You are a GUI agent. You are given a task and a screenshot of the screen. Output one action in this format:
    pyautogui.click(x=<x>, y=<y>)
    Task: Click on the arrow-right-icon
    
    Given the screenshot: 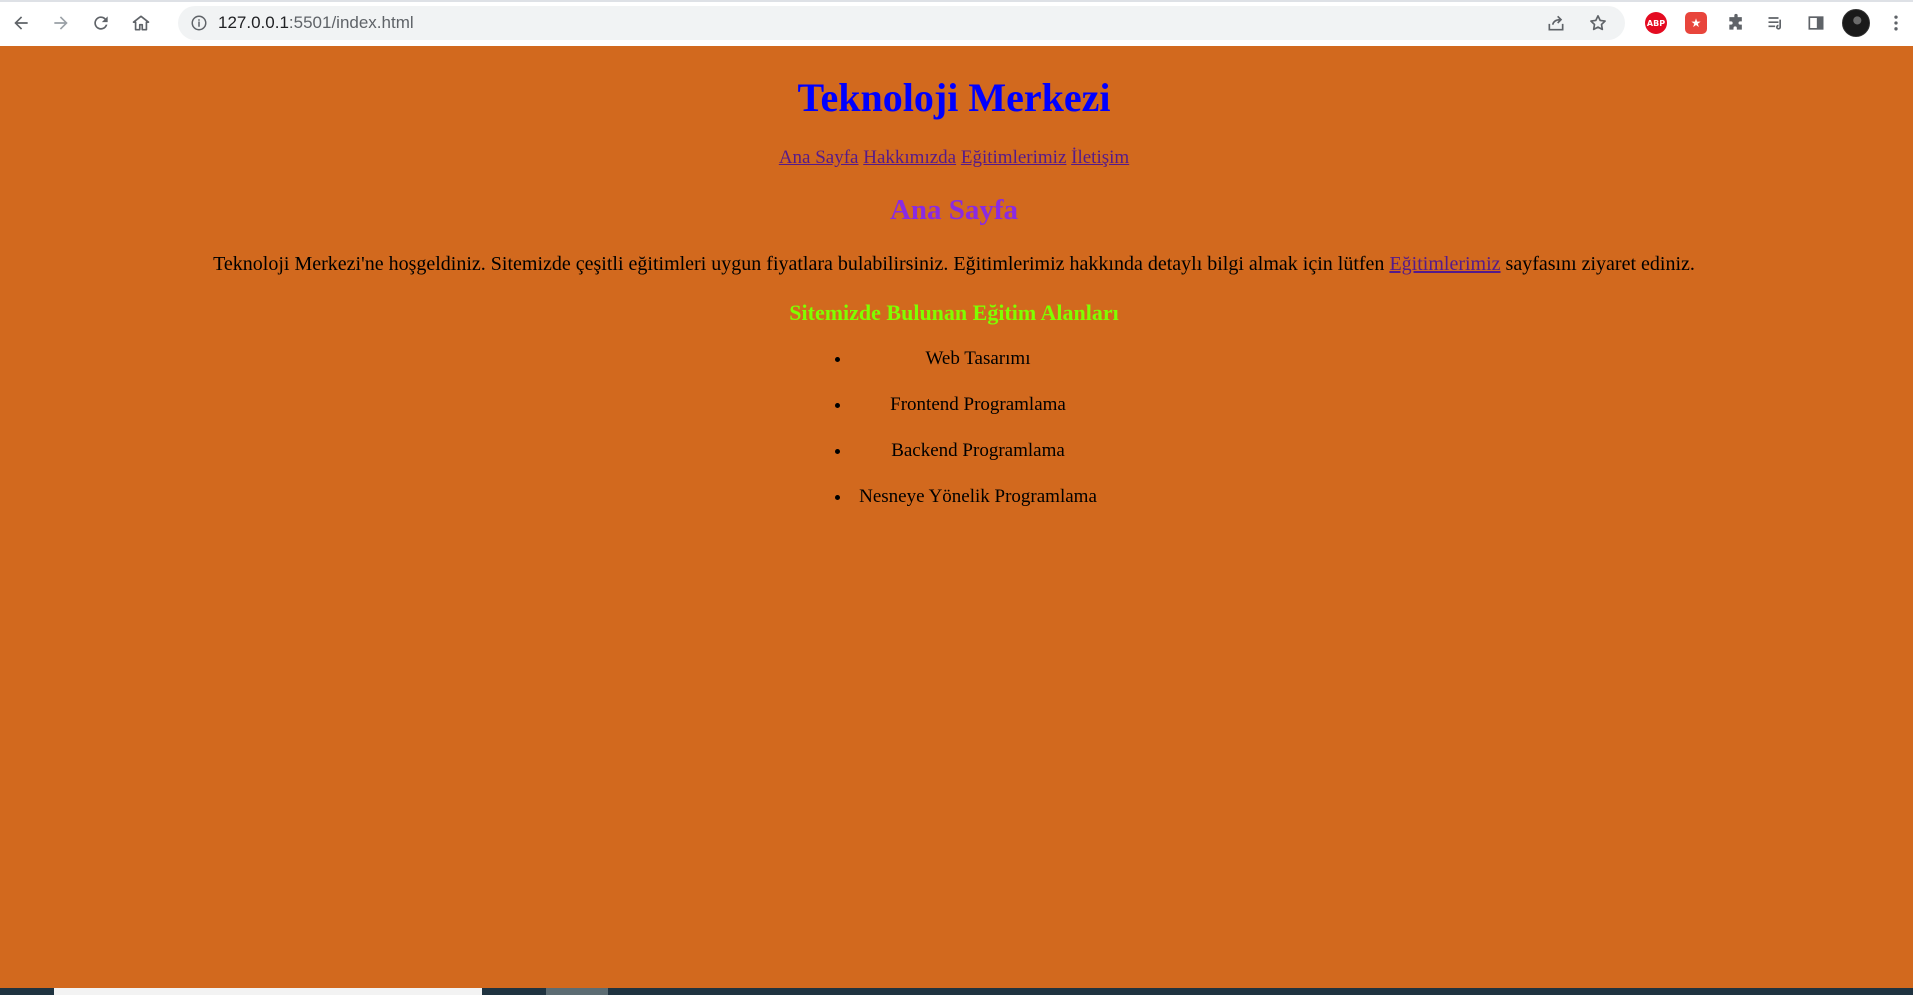 What is the action you would take?
    pyautogui.click(x=61, y=23)
    